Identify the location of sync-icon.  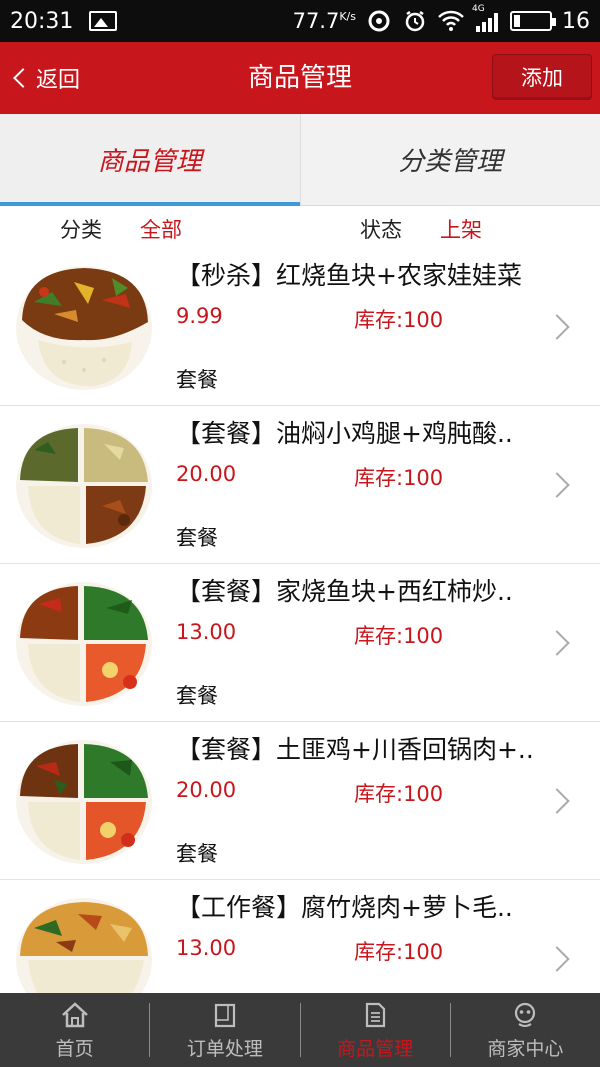
(379, 21).